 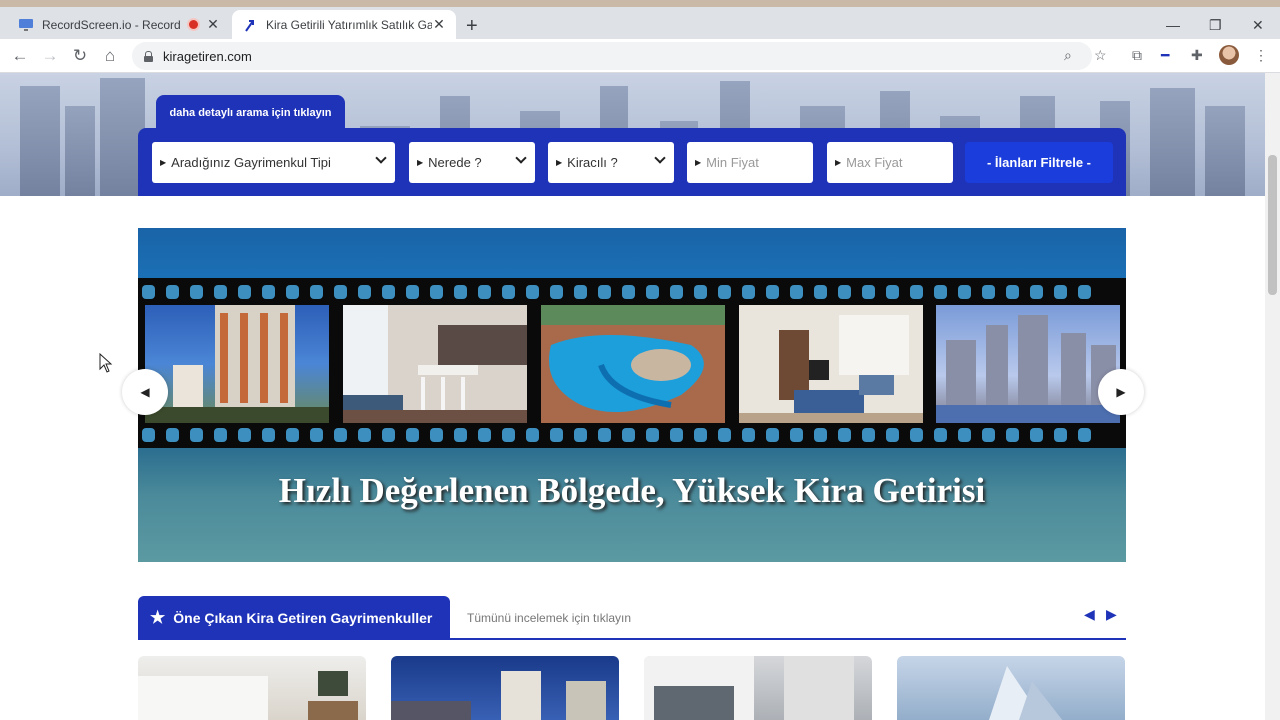 I want to click on home-icon: ⌂, so click(x=110, y=56).